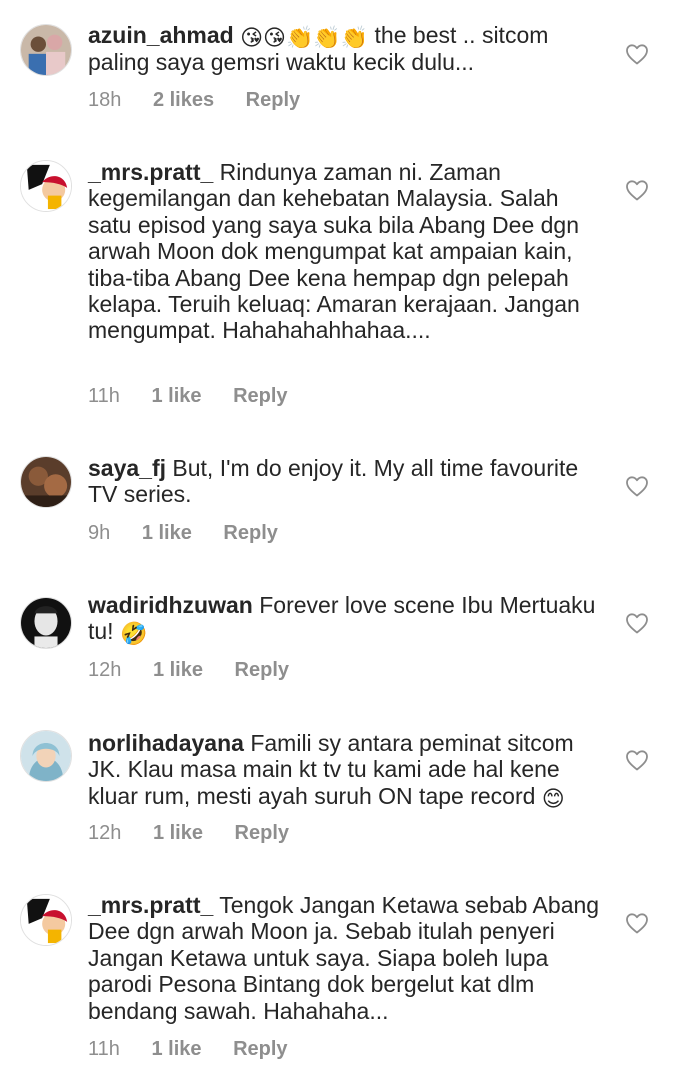 Image resolution: width=684 pixels, height=1080 pixels. Describe the element at coordinates (304, 37) in the screenshot. I see `comment-emojis: 😘😘👏👏👏` at that location.